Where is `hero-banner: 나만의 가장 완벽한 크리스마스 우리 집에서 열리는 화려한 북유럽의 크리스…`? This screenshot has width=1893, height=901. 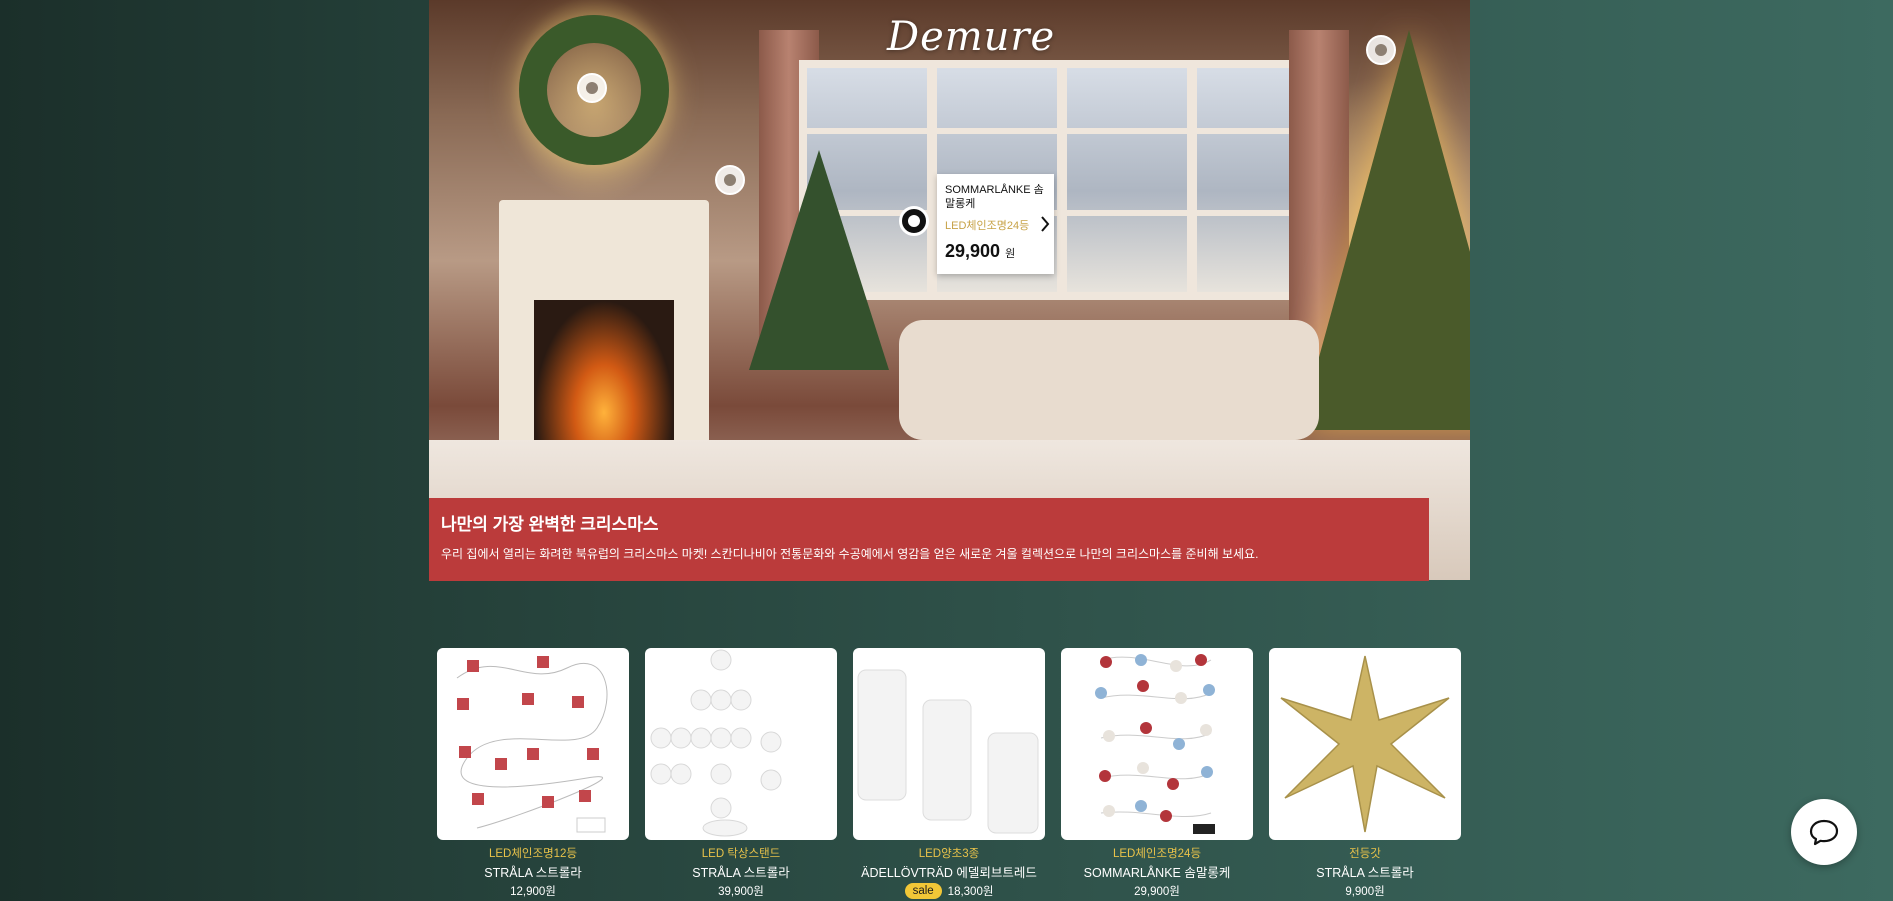
hero-banner: 나만의 가장 완벽한 크리스마스 우리 집에서 열리는 화려한 북유럽의 크리스… is located at coordinates (929, 539).